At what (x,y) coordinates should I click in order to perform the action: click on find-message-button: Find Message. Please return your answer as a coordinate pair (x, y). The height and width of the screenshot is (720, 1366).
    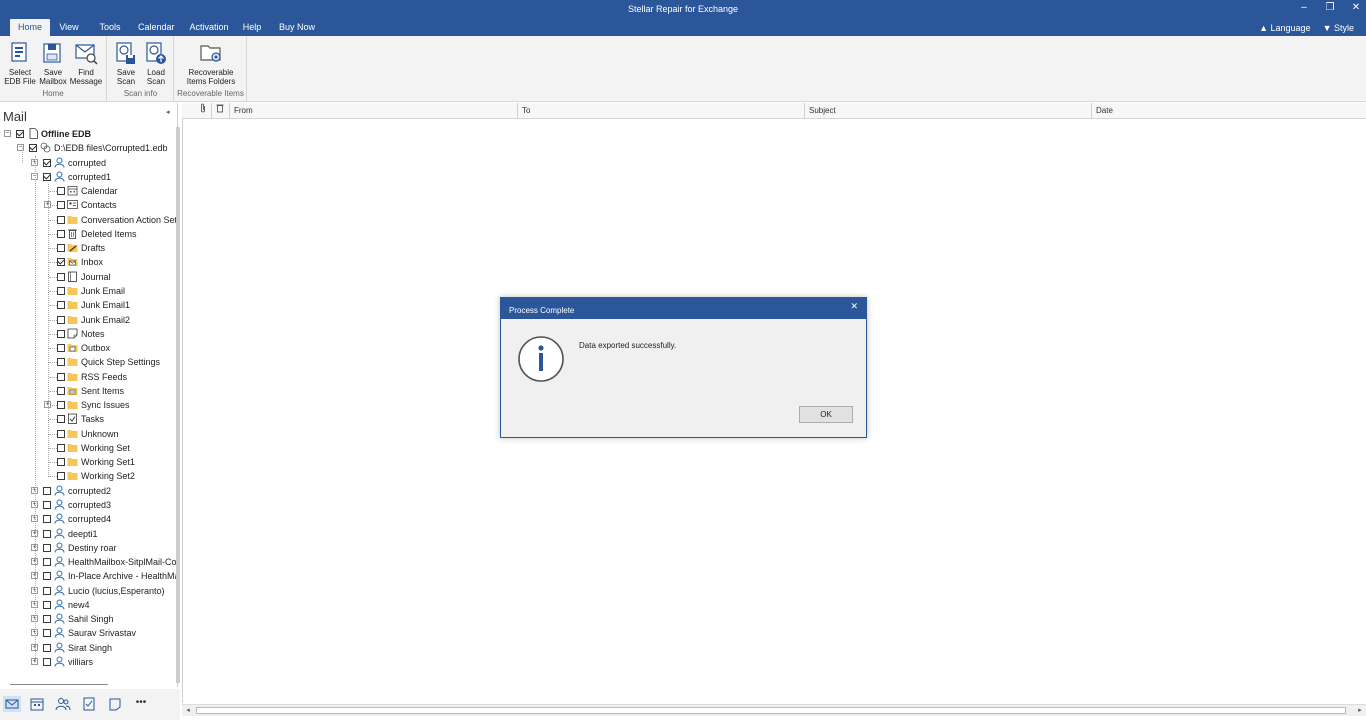
    Looking at the image, I should click on (86, 63).